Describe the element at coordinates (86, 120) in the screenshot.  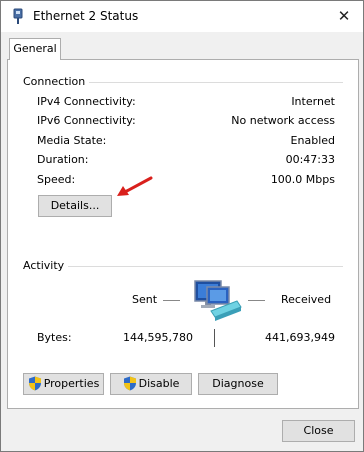
I see `ipv6-label: IPv6 Connectivity:` at that location.